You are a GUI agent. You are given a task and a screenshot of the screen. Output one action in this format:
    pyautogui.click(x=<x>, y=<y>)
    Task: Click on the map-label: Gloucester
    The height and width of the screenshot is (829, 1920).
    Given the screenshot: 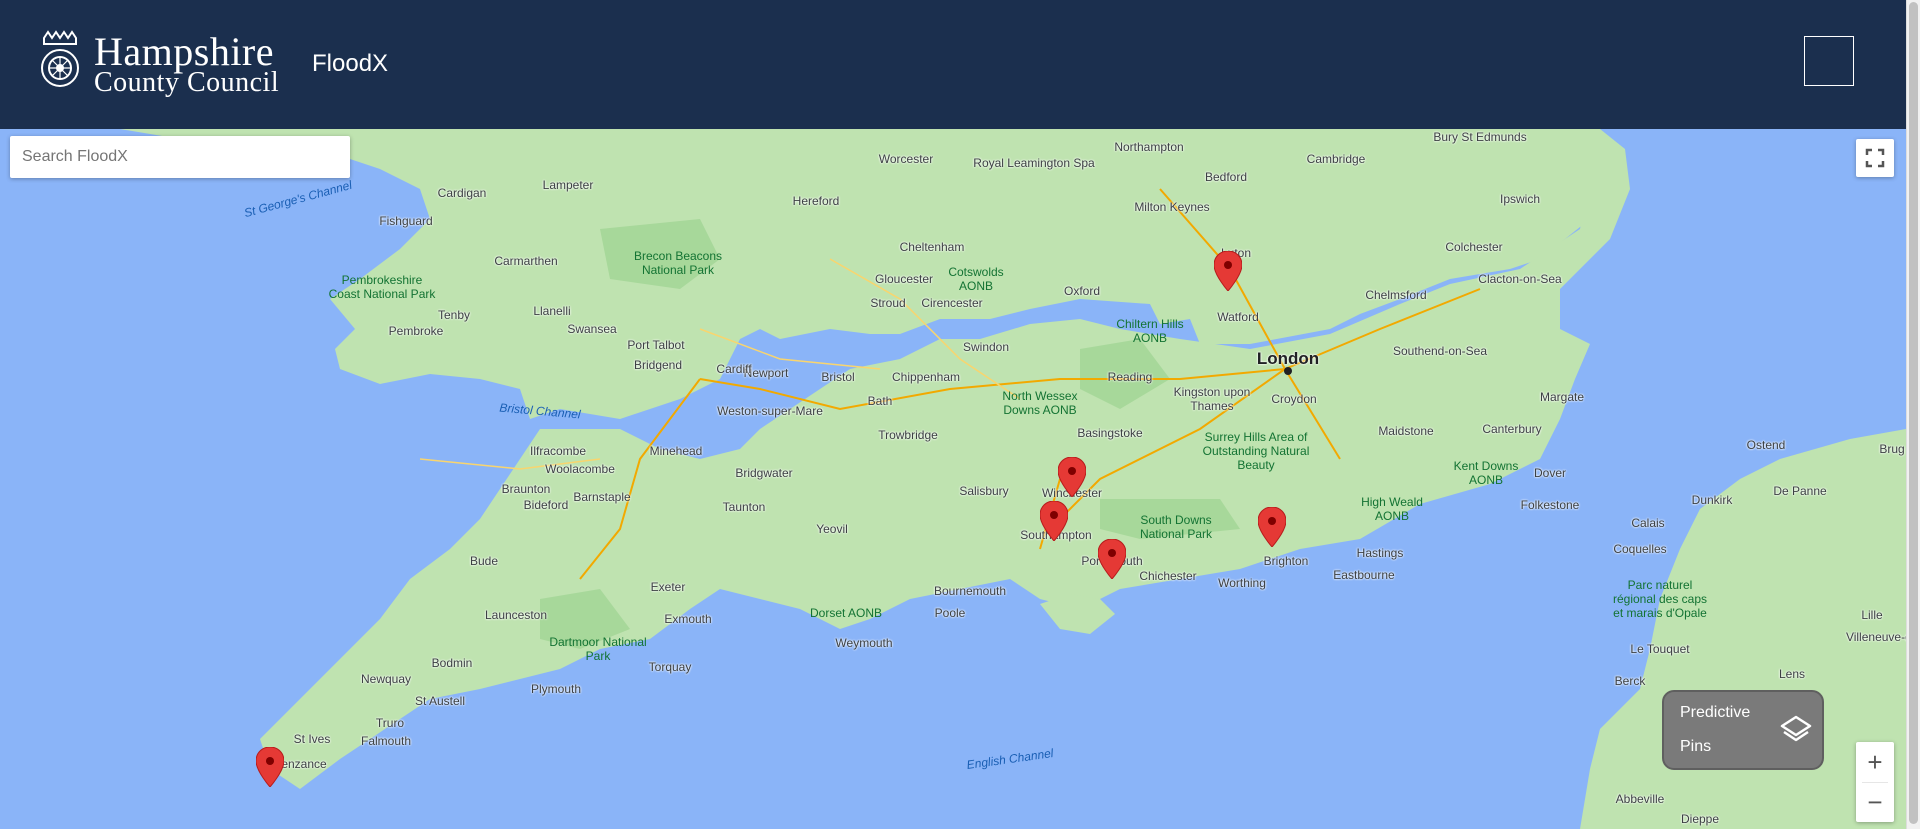 What is the action you would take?
    pyautogui.click(x=904, y=279)
    